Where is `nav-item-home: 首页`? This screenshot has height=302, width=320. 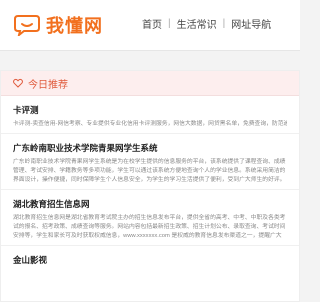
nav-item-home: 首页 is located at coordinates (152, 23).